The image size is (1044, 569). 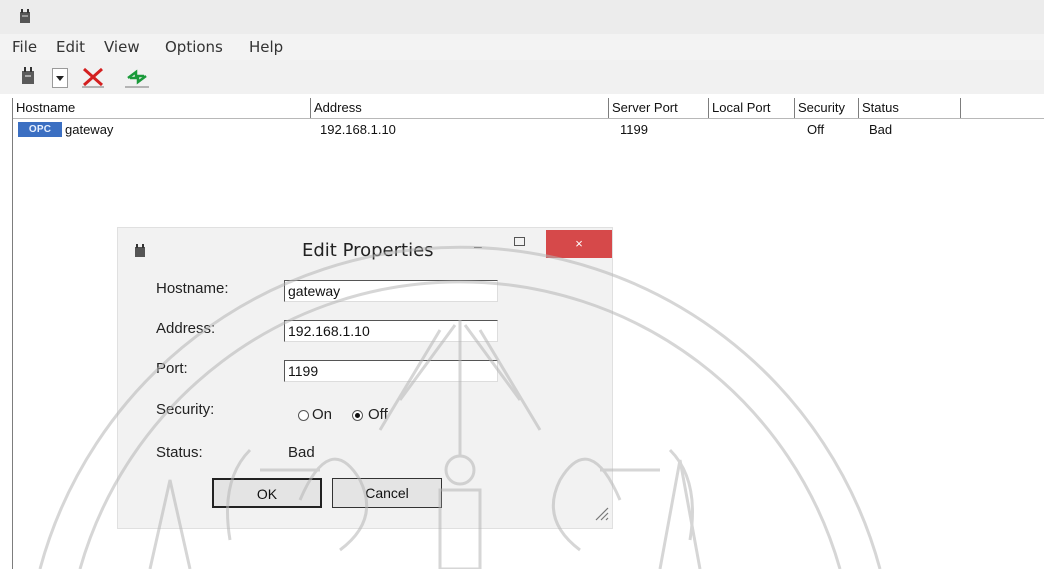 What do you see at coordinates (179, 452) in the screenshot?
I see `status-label: Status:` at bounding box center [179, 452].